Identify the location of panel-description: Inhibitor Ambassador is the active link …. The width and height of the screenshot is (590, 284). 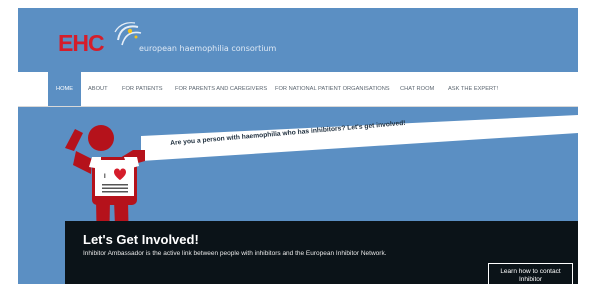
(235, 253).